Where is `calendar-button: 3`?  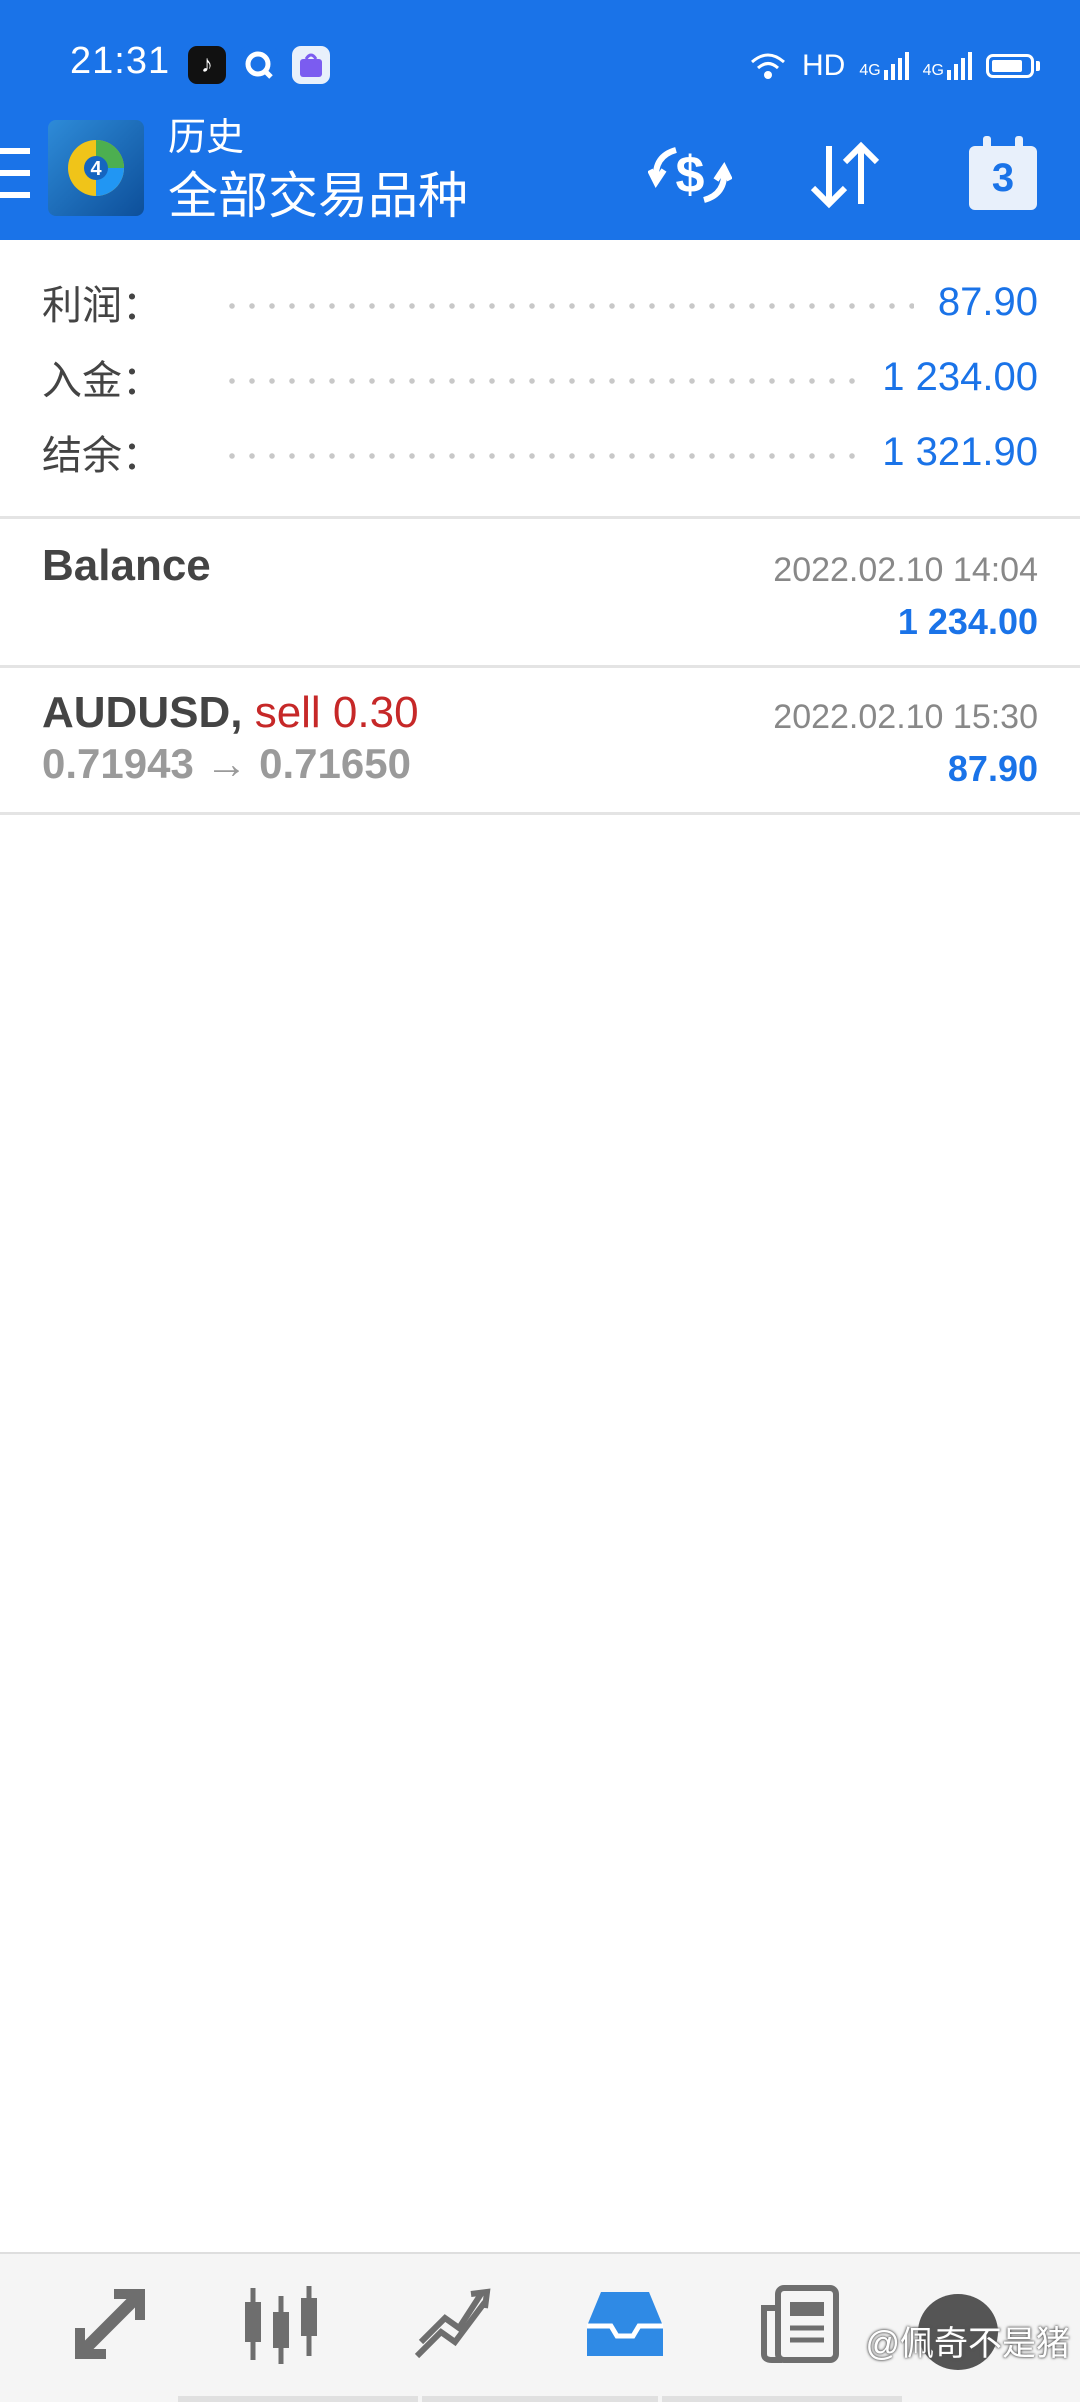
calendar-button: 3 is located at coordinates (1003, 175).